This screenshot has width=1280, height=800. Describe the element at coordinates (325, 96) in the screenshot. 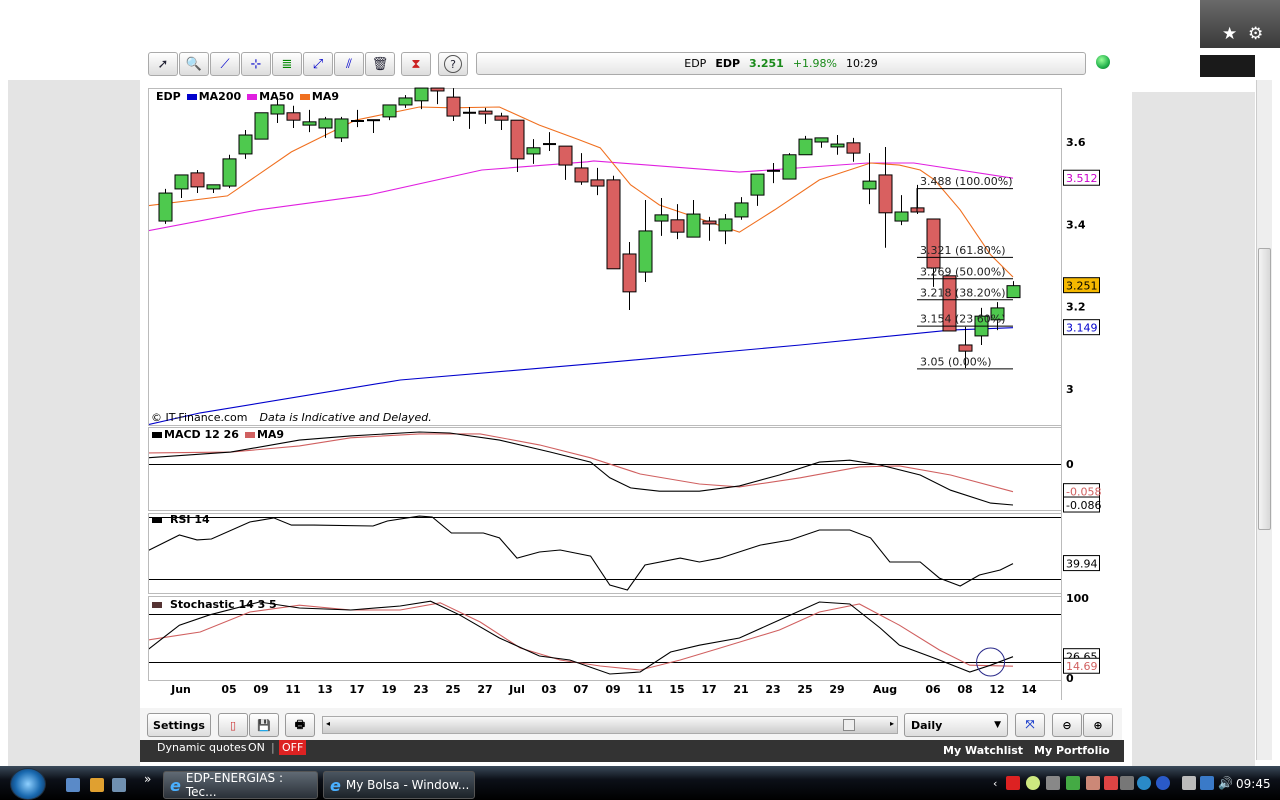

I see `legend-ma9-label: MA9` at that location.